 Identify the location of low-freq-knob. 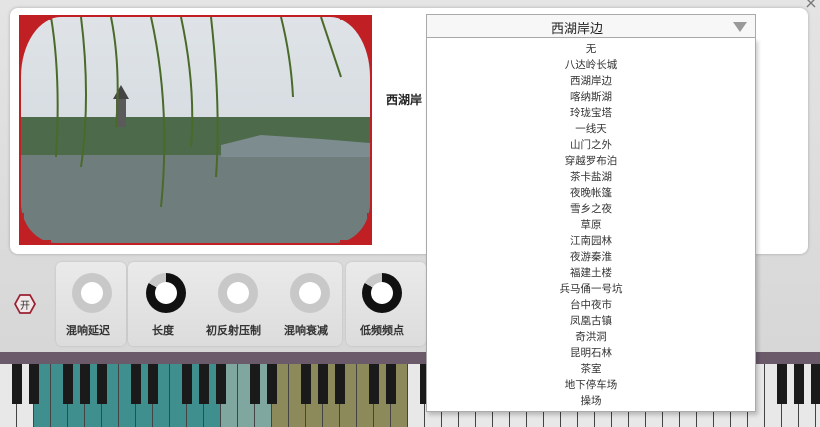
(382, 293).